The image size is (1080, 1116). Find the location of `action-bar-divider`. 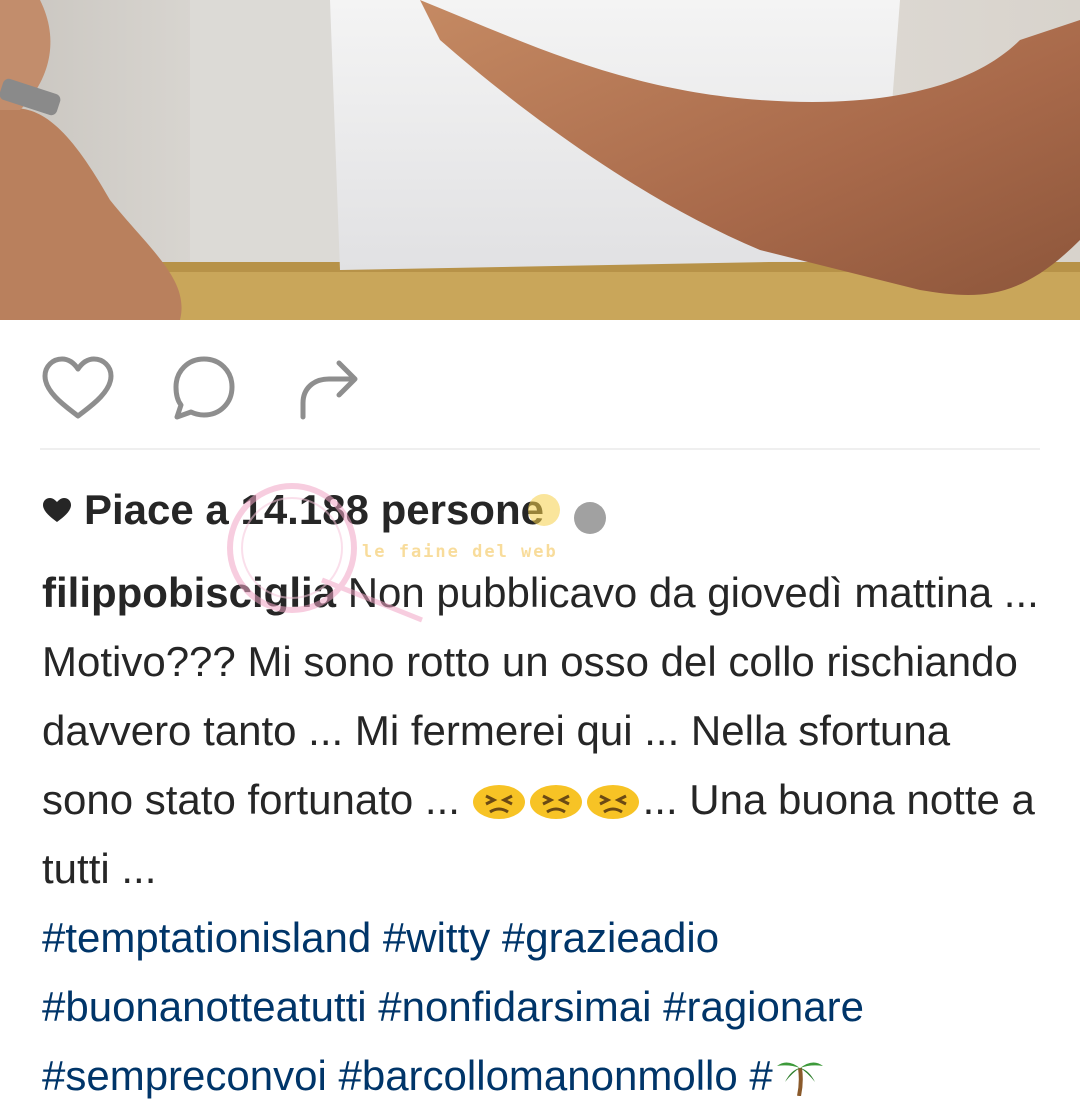

action-bar-divider is located at coordinates (540, 449).